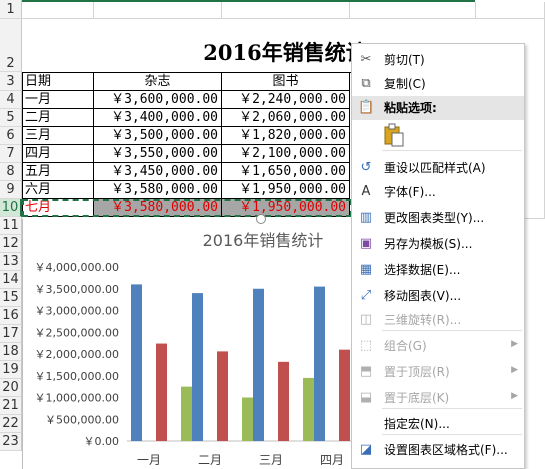 The width and height of the screenshot is (545, 469). I want to click on row-header-11: 11, so click(11, 226).